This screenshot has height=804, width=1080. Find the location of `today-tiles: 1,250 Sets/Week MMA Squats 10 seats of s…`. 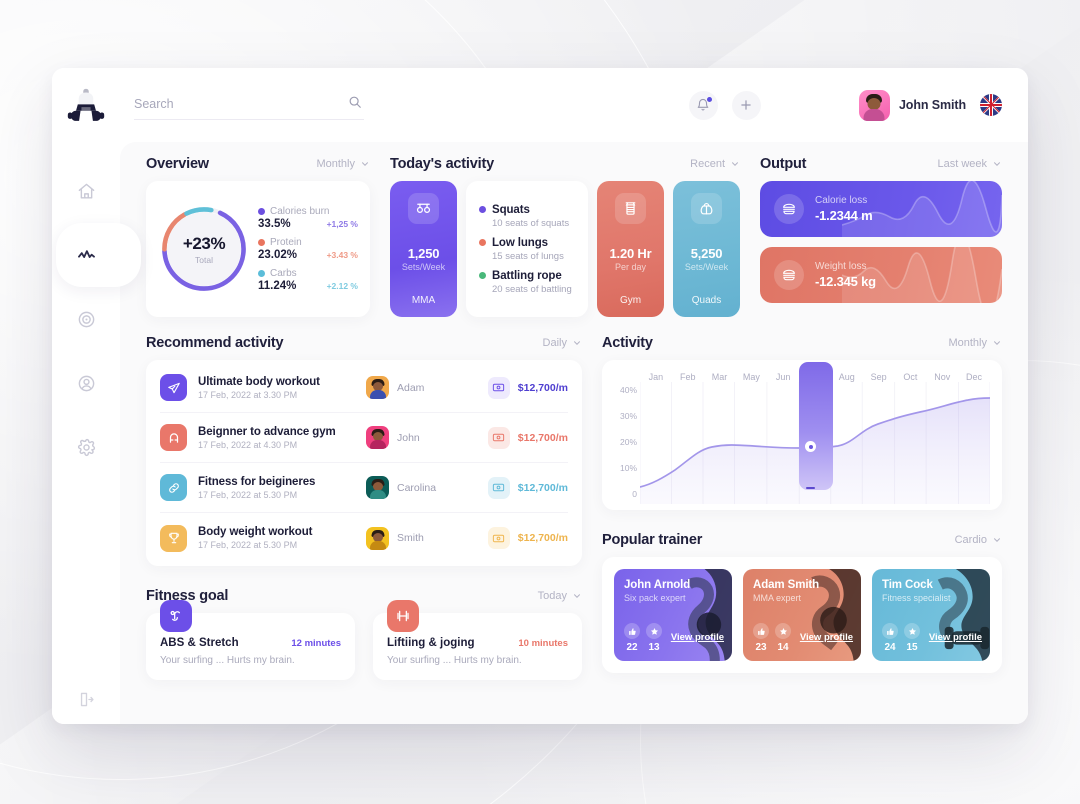

today-tiles: 1,250 Sets/Week MMA Squats 10 seats of s… is located at coordinates (565, 249).